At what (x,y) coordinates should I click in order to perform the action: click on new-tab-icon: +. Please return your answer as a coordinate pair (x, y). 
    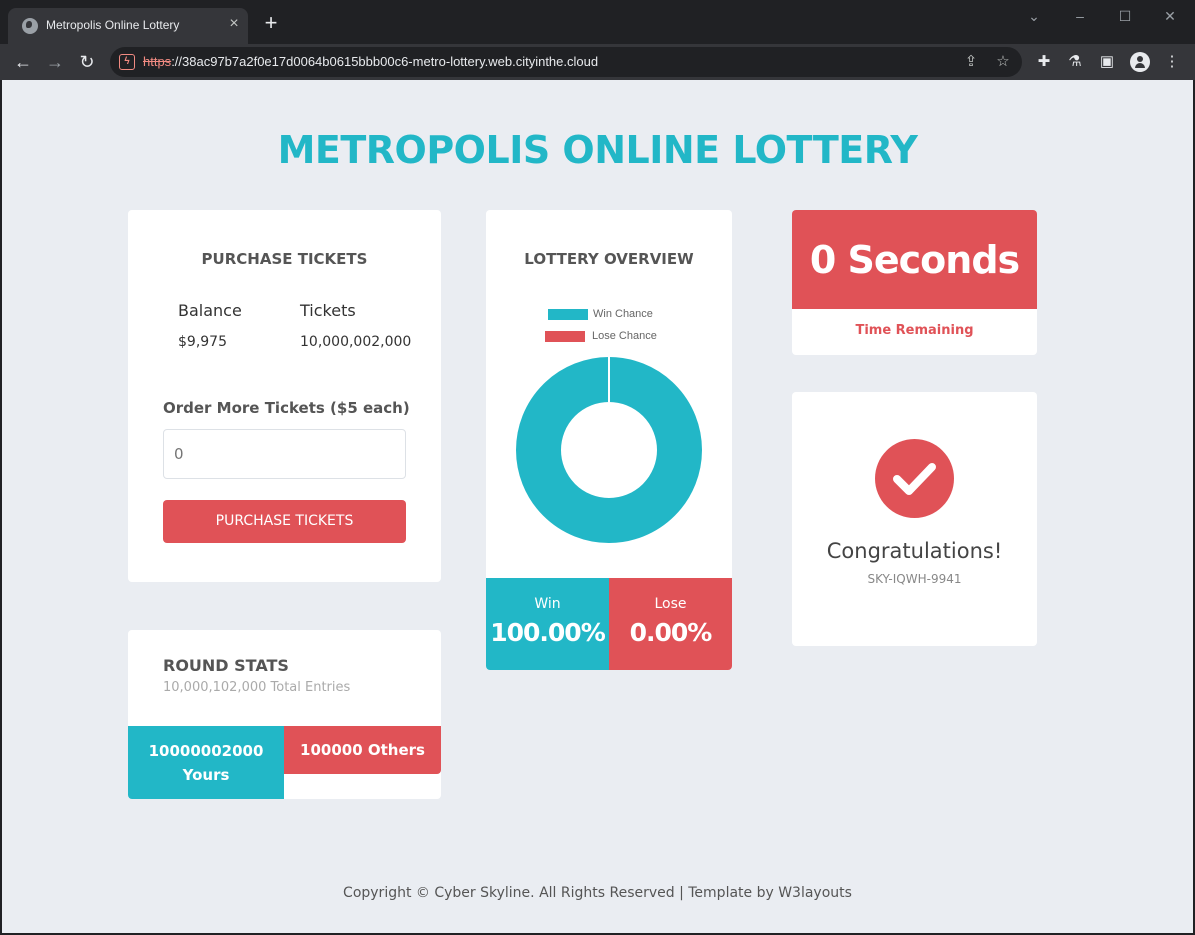
    Looking at the image, I should click on (271, 23).